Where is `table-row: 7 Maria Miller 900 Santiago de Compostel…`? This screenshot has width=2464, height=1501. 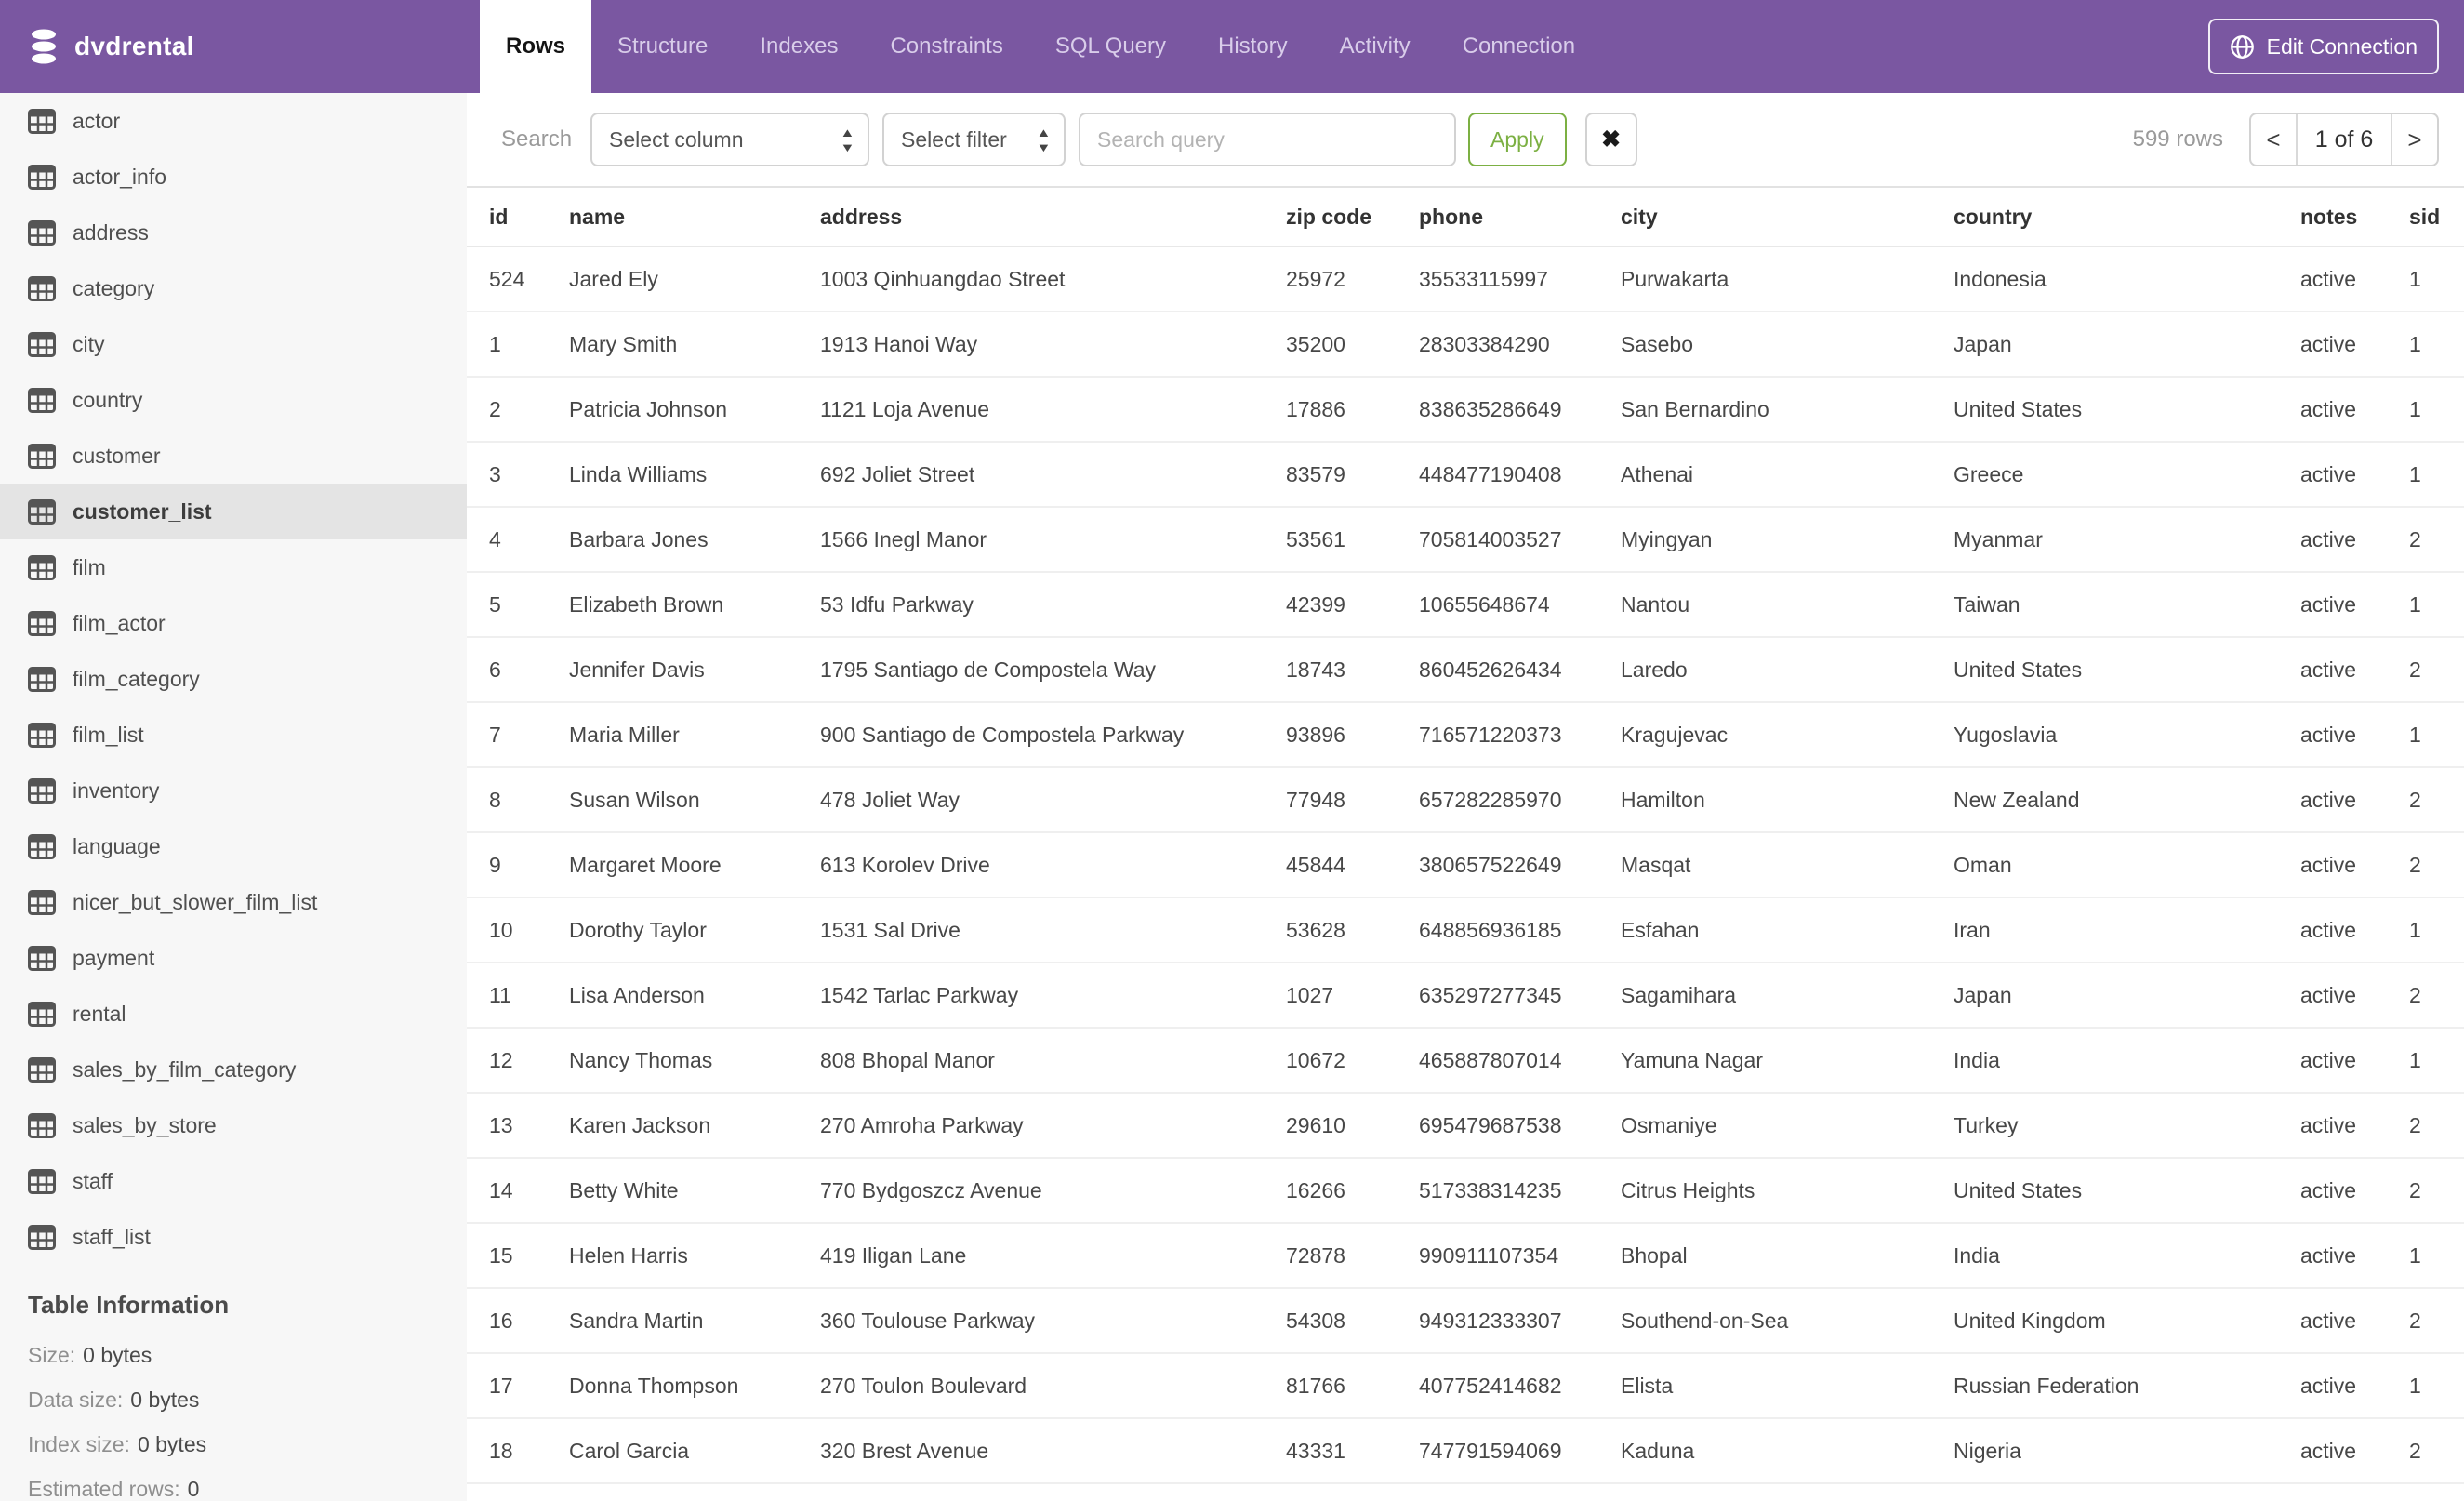 table-row: 7 Maria Miller 900 Santiago de Compostel… is located at coordinates (1465, 735).